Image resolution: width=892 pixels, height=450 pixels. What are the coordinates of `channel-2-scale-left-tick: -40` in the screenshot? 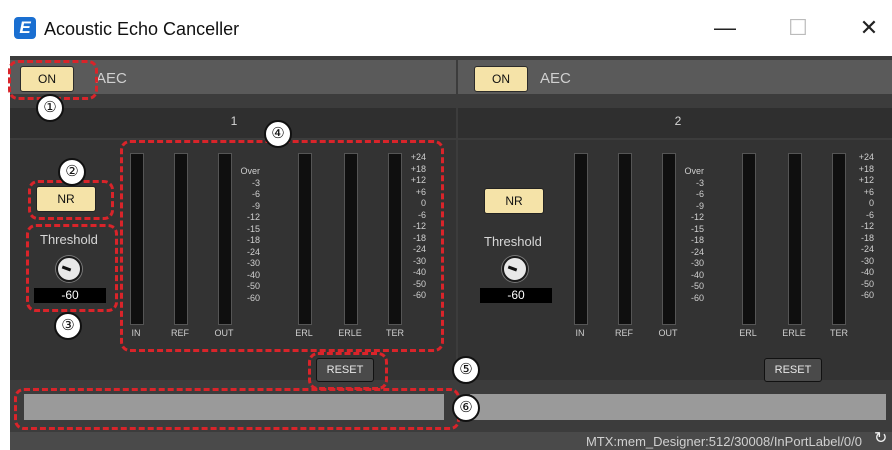 It's located at (697, 274).